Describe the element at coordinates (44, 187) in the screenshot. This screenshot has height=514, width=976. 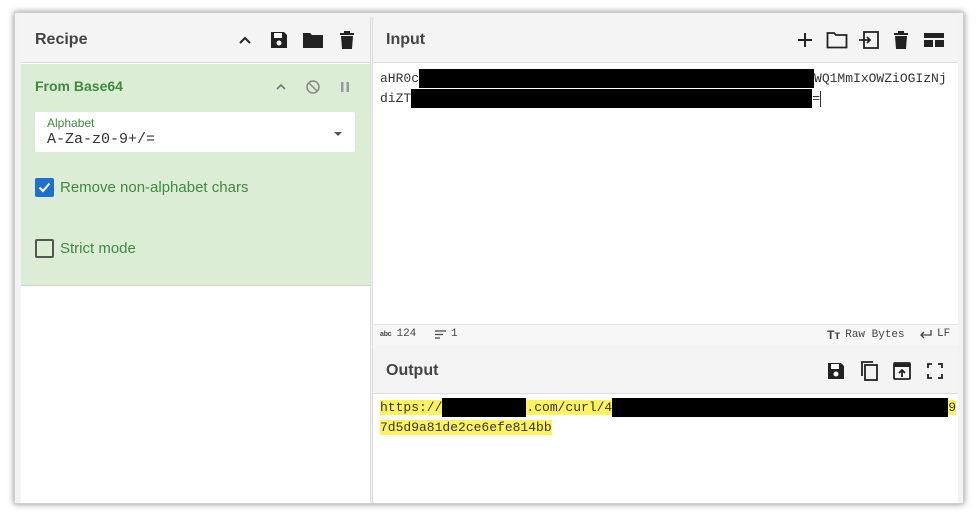
I see `remove-non-alphabet-checkbox` at that location.